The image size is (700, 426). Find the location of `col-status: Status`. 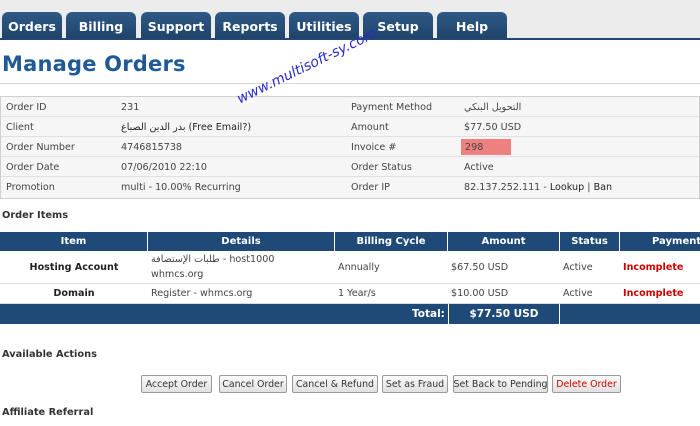

col-status: Status is located at coordinates (590, 241).